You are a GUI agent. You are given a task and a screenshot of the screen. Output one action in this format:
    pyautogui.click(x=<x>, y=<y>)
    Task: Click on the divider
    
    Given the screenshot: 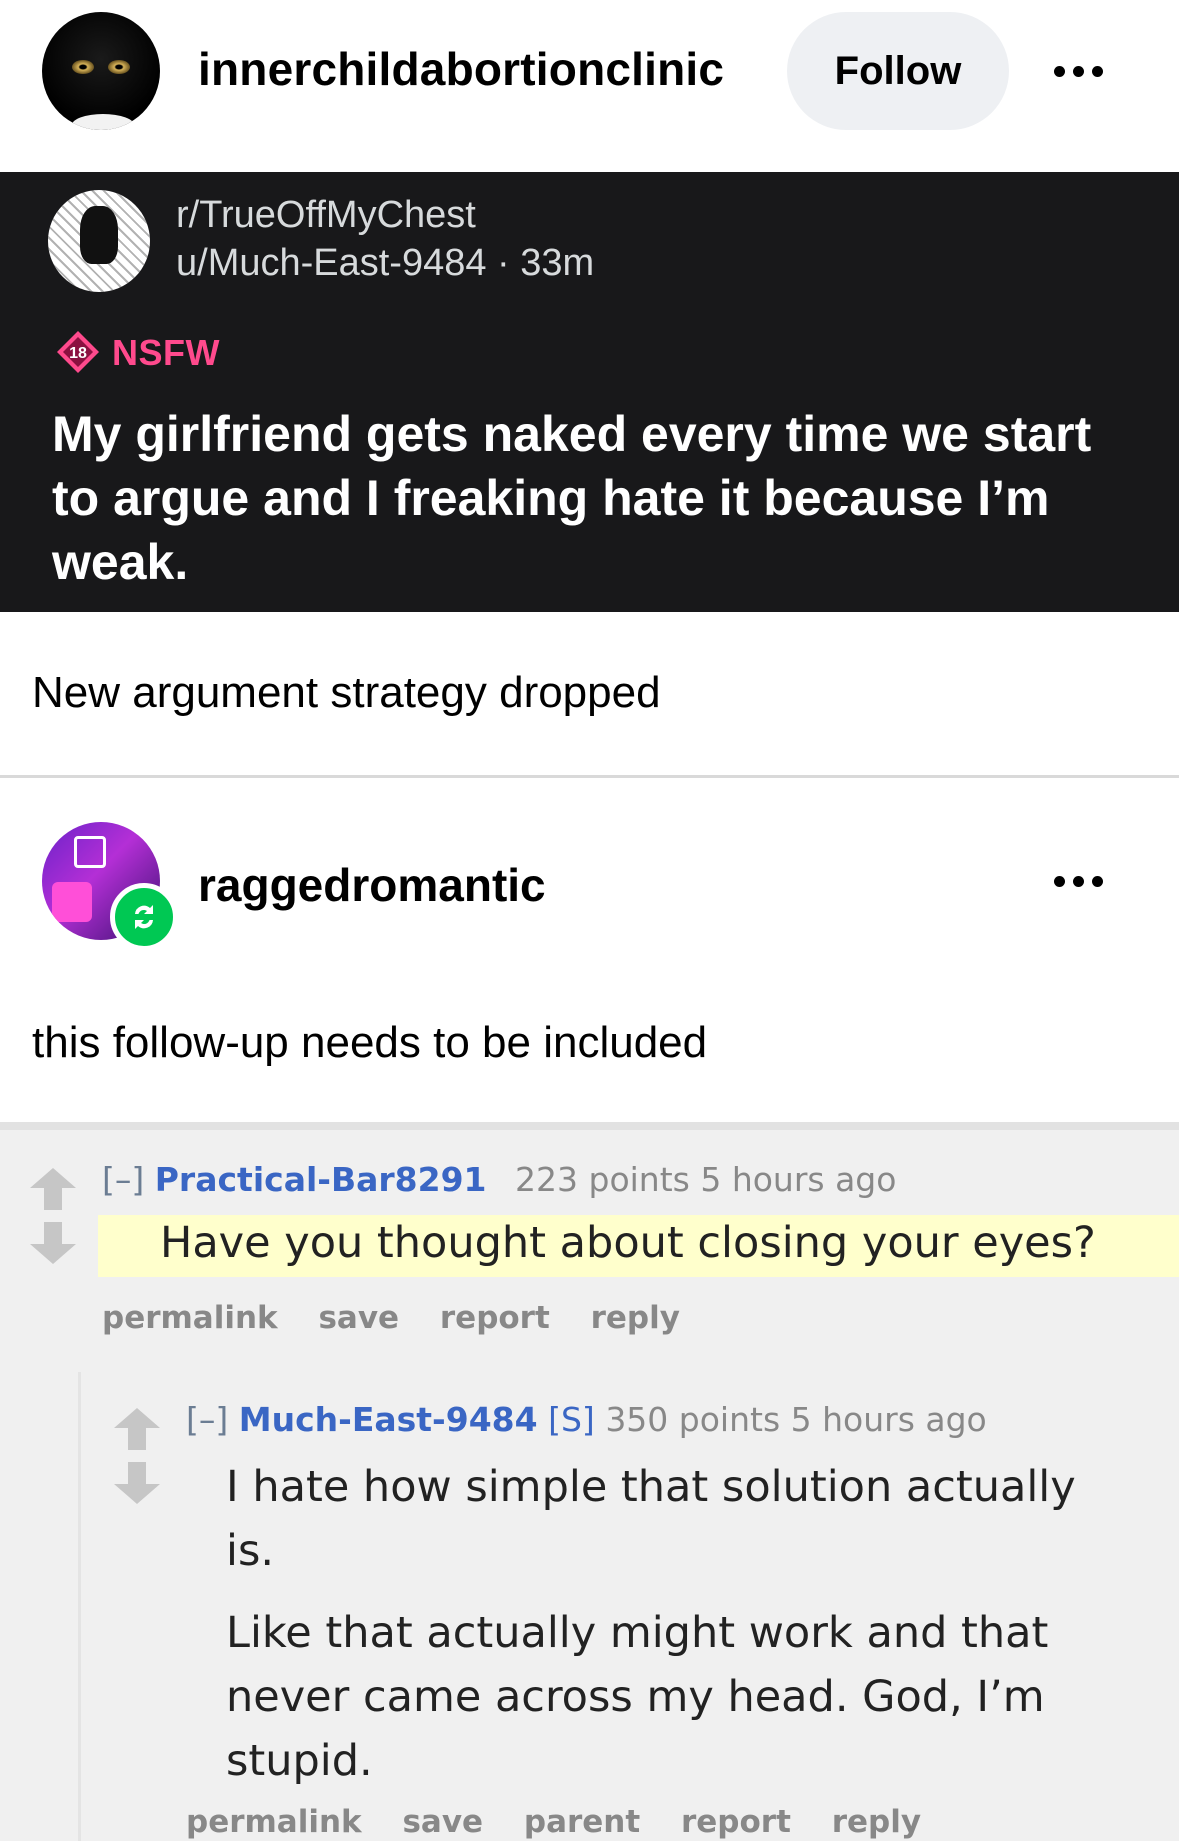 What is the action you would take?
    pyautogui.click(x=589, y=776)
    